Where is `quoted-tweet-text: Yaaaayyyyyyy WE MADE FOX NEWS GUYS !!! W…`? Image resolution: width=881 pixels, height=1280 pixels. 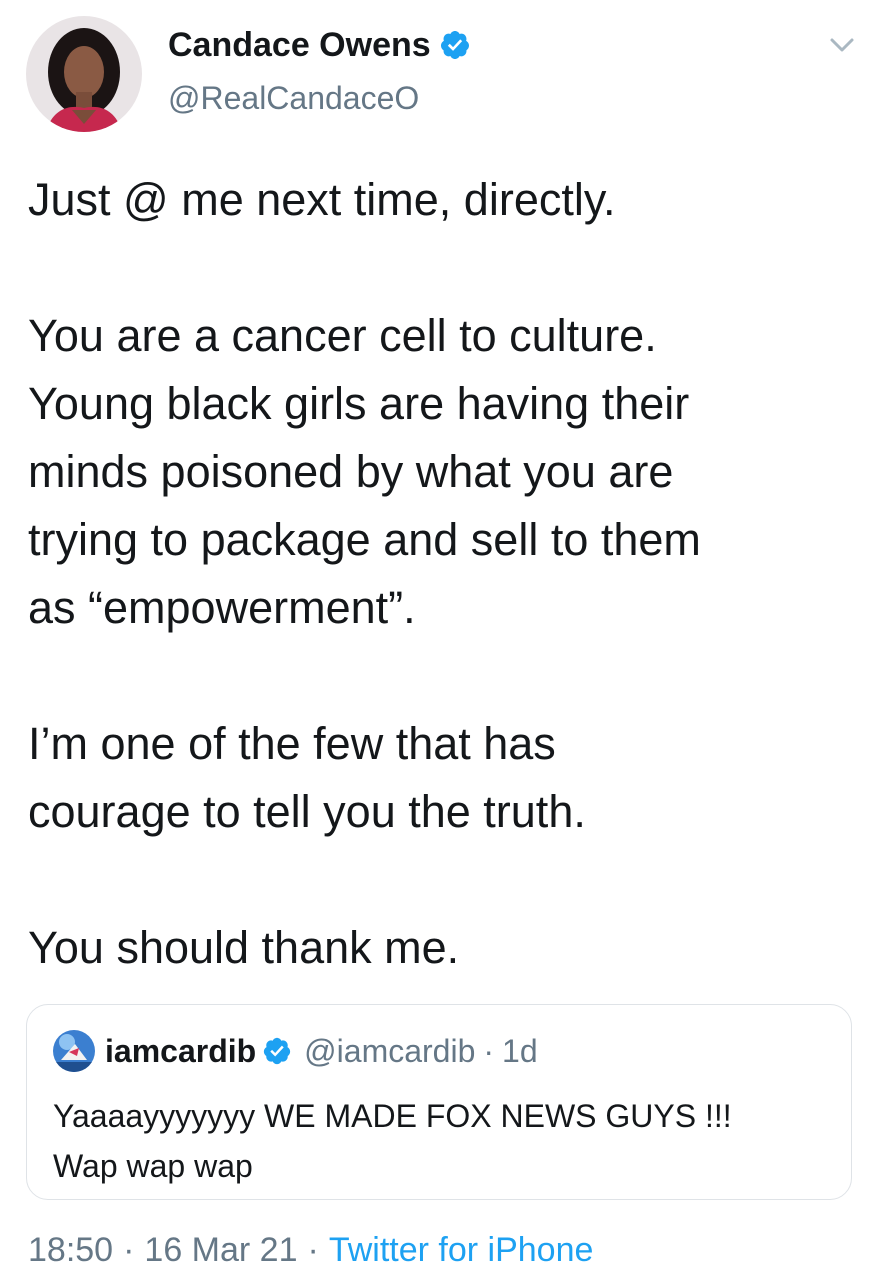
quoted-tweet-text: Yaaaayyyyyyy WE MADE FOX NEWS GUYS !!! W… is located at coordinates (392, 1141).